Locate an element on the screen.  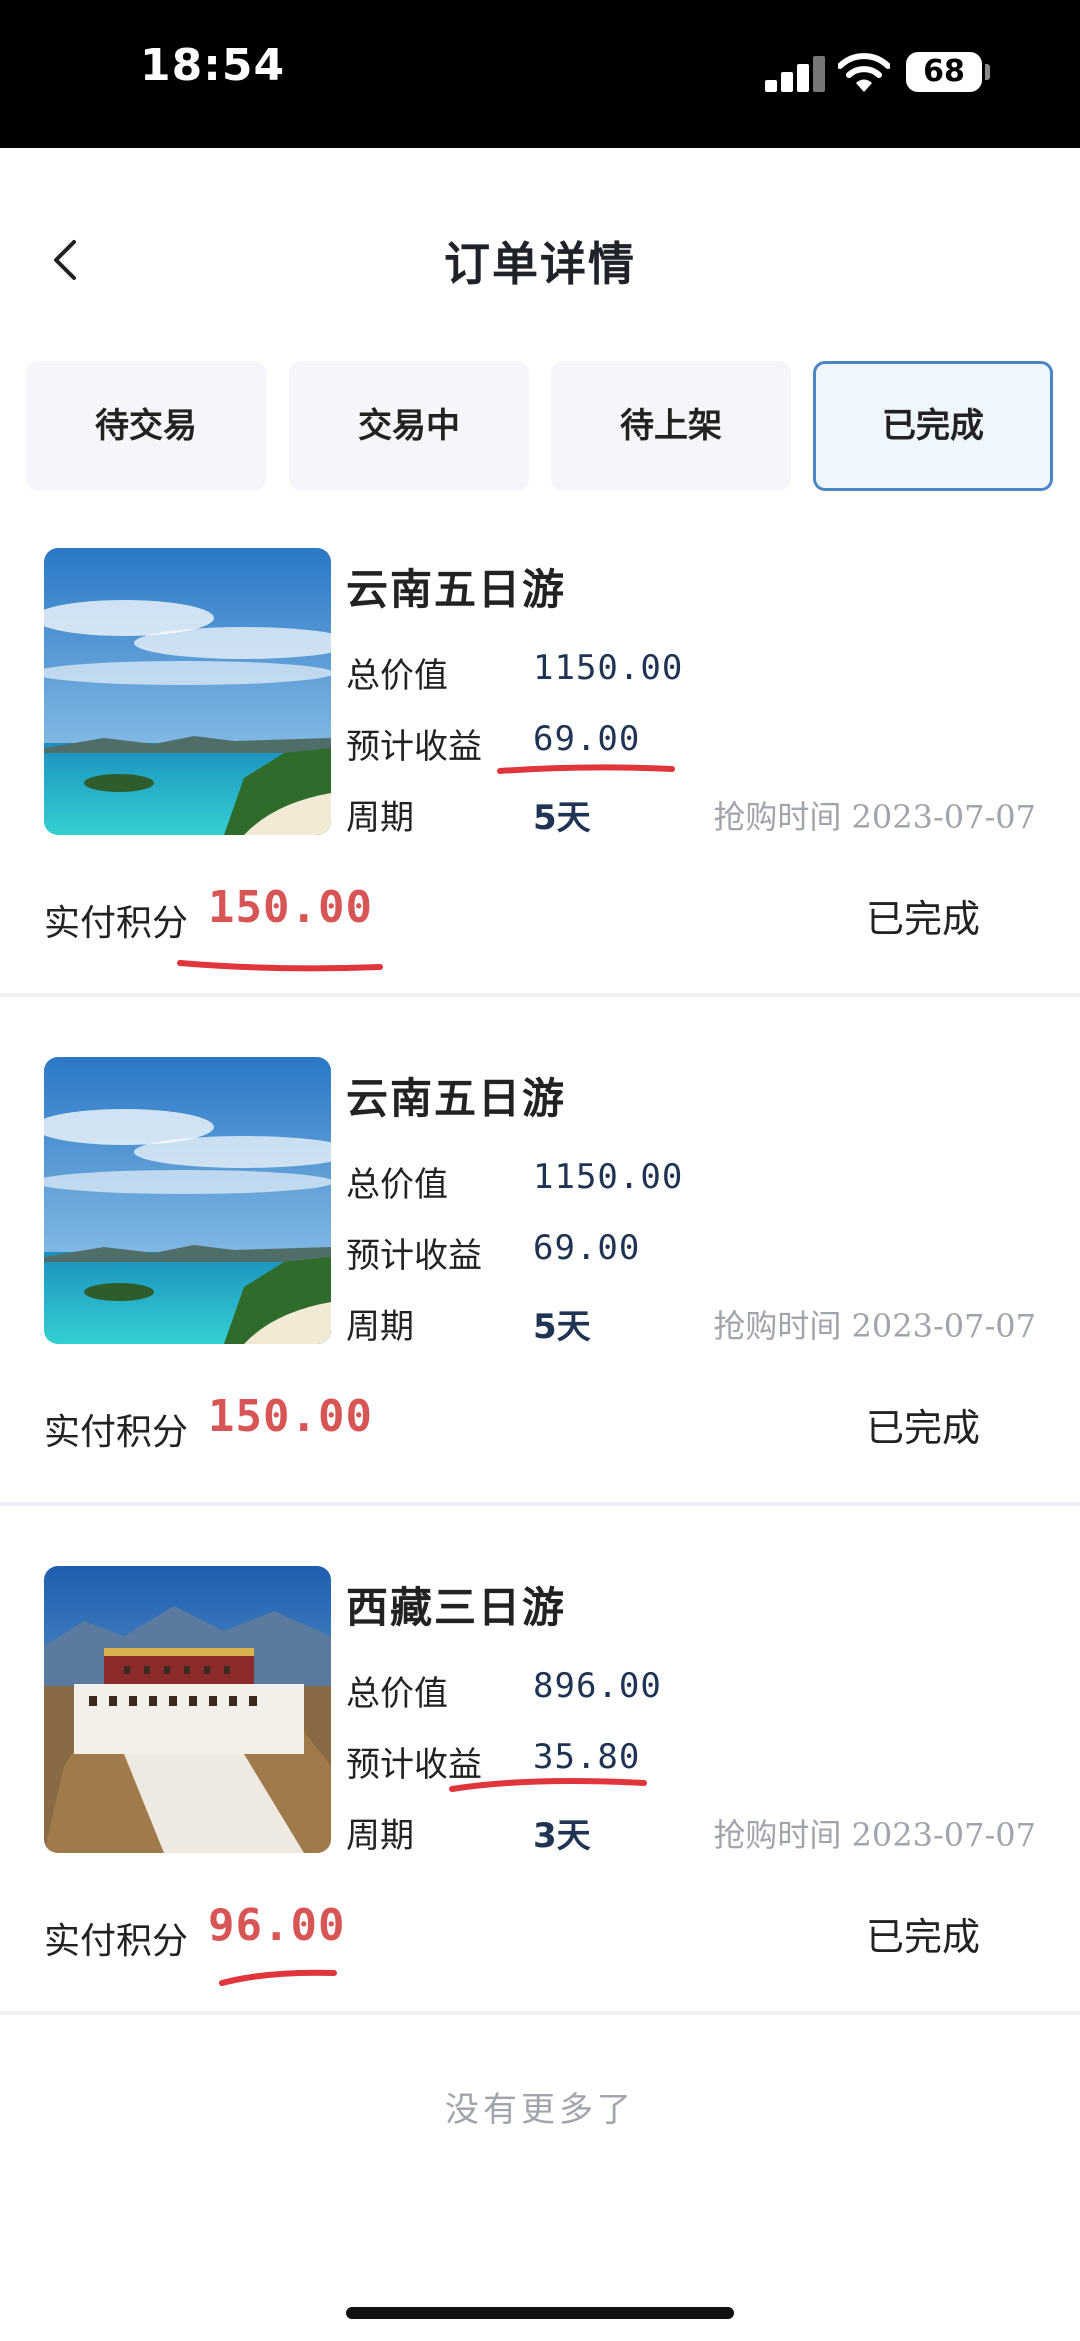
tab-pending-listing: 待上架 is located at coordinates (671, 426).